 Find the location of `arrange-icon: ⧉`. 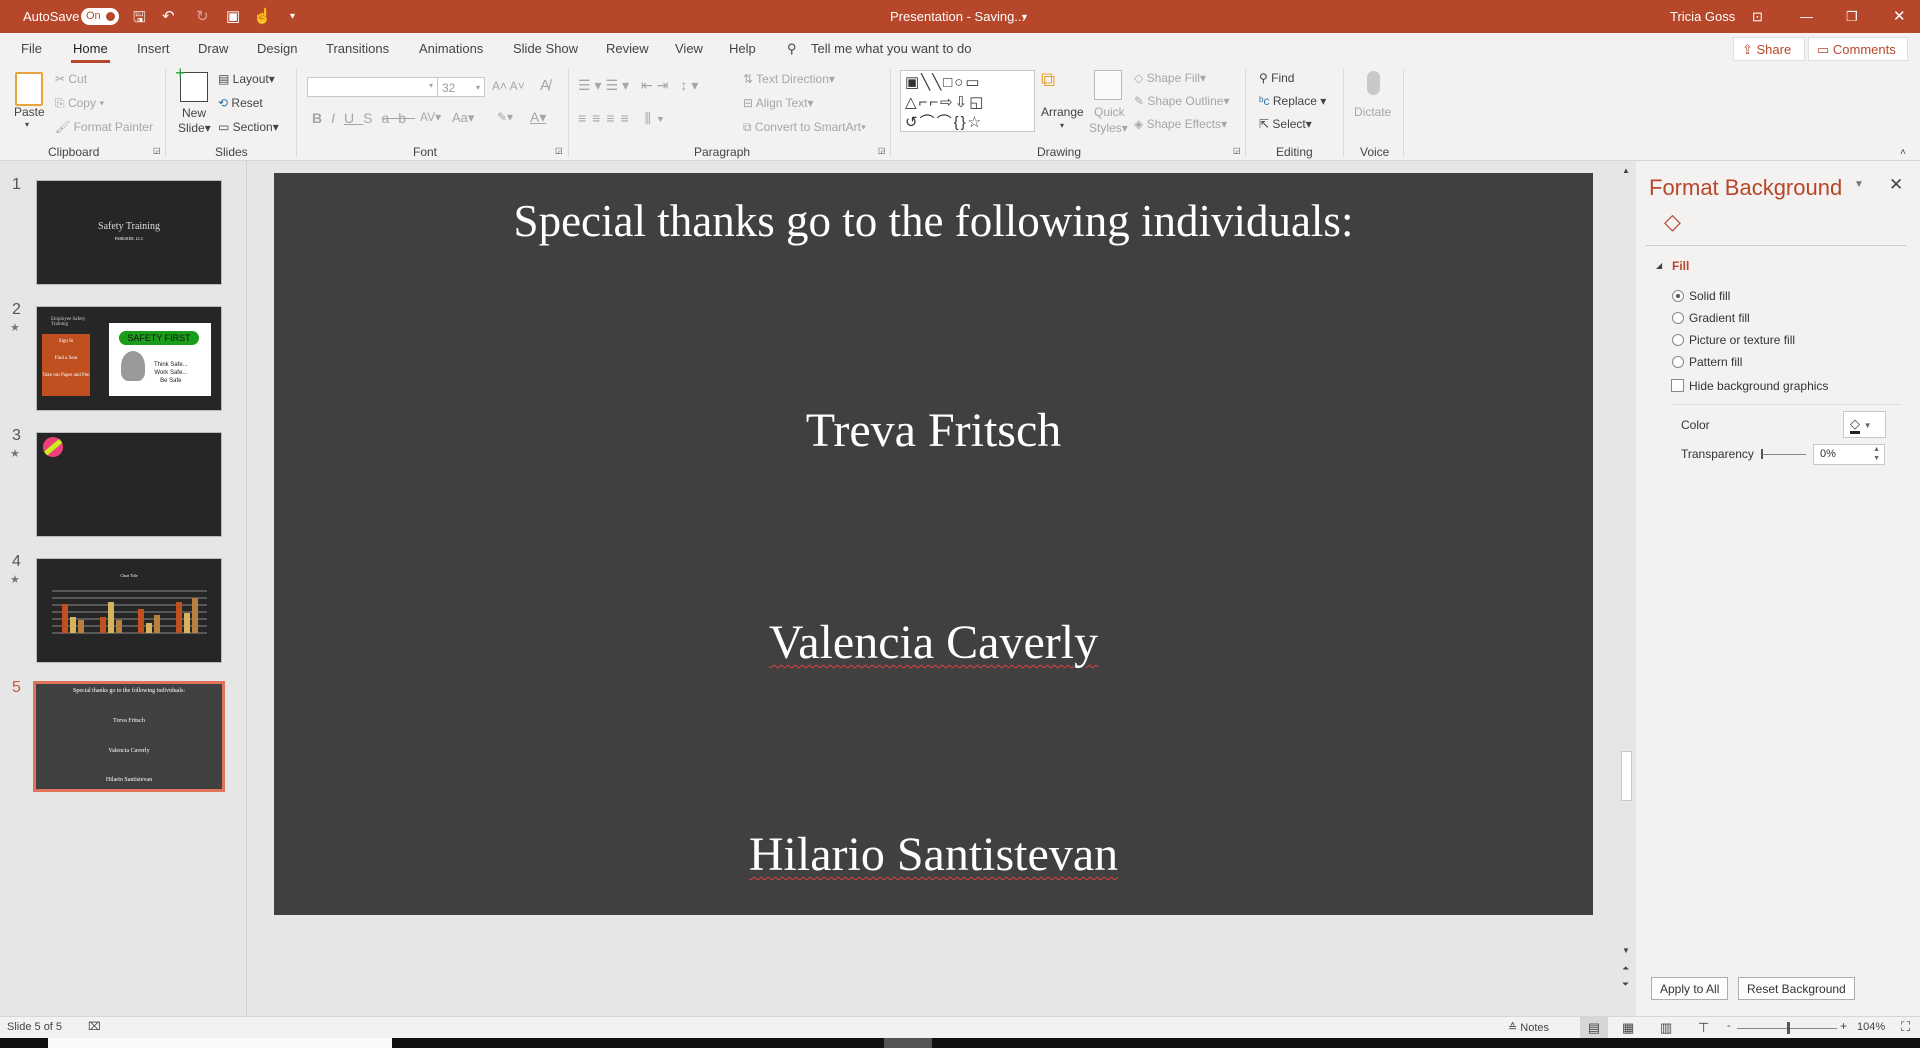

arrange-icon: ⧉ is located at coordinates (1048, 80).